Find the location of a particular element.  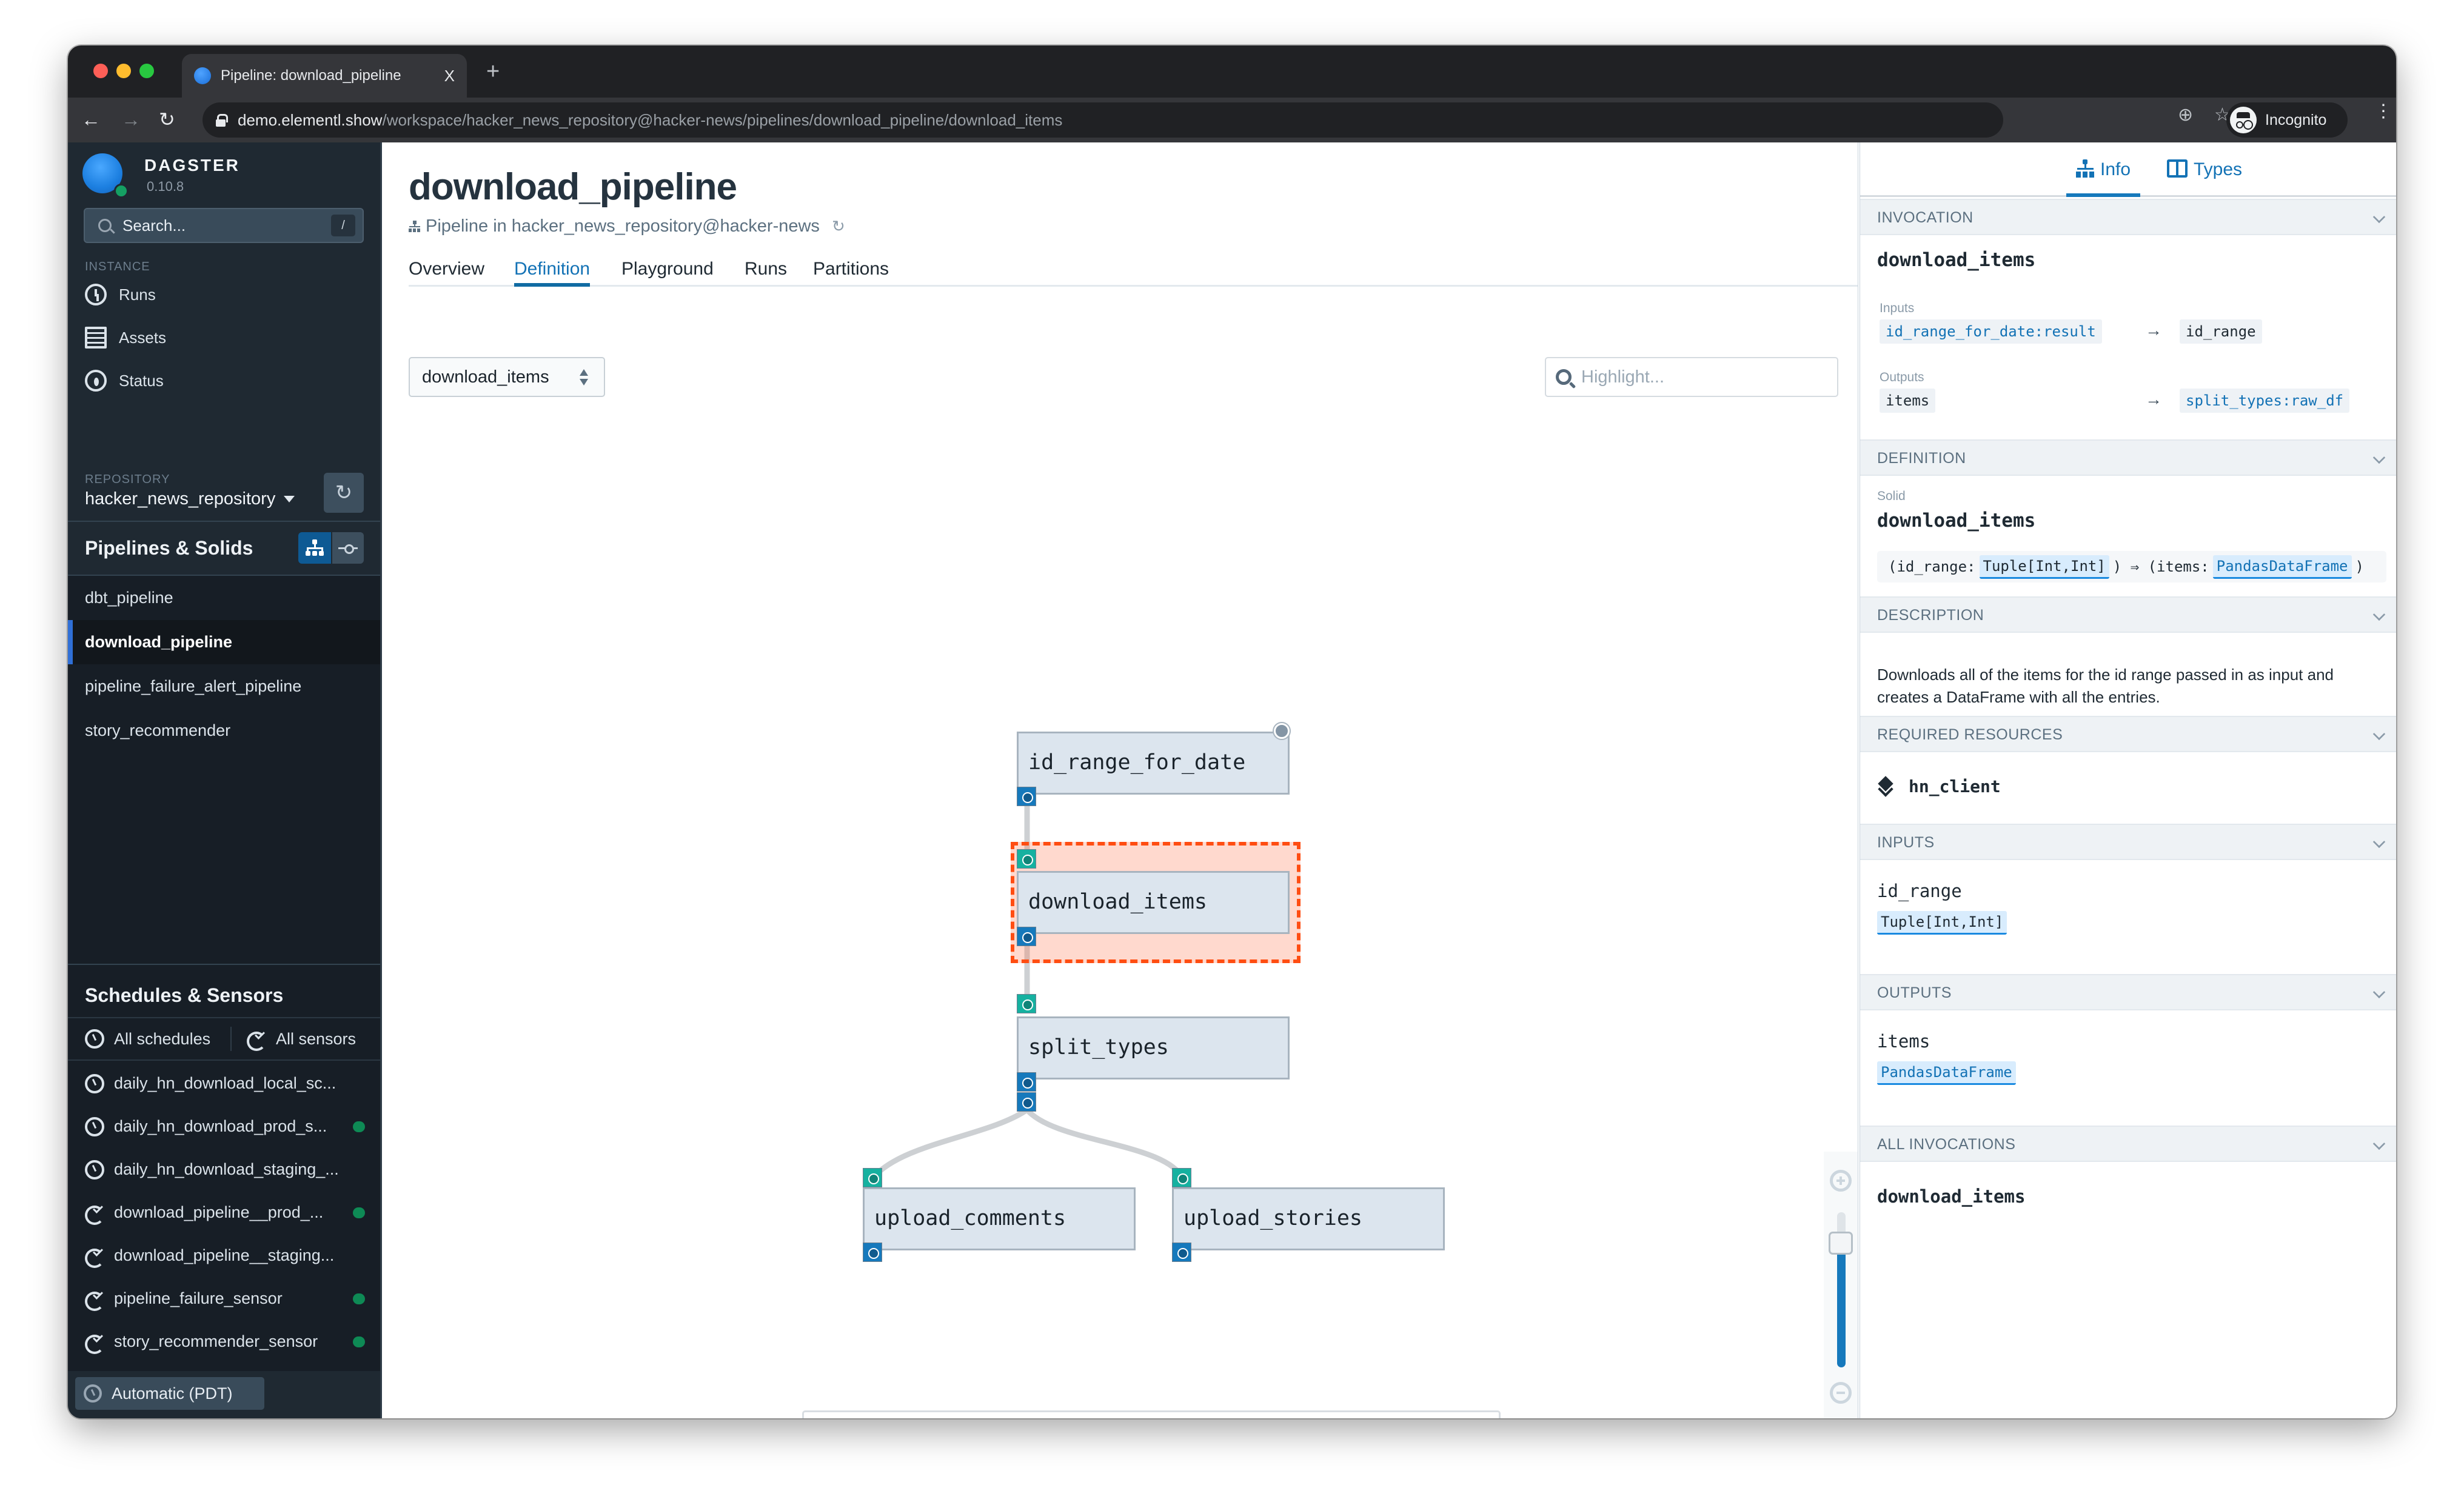

sensor-item: story_recommender_sensor is located at coordinates (224, 1342).